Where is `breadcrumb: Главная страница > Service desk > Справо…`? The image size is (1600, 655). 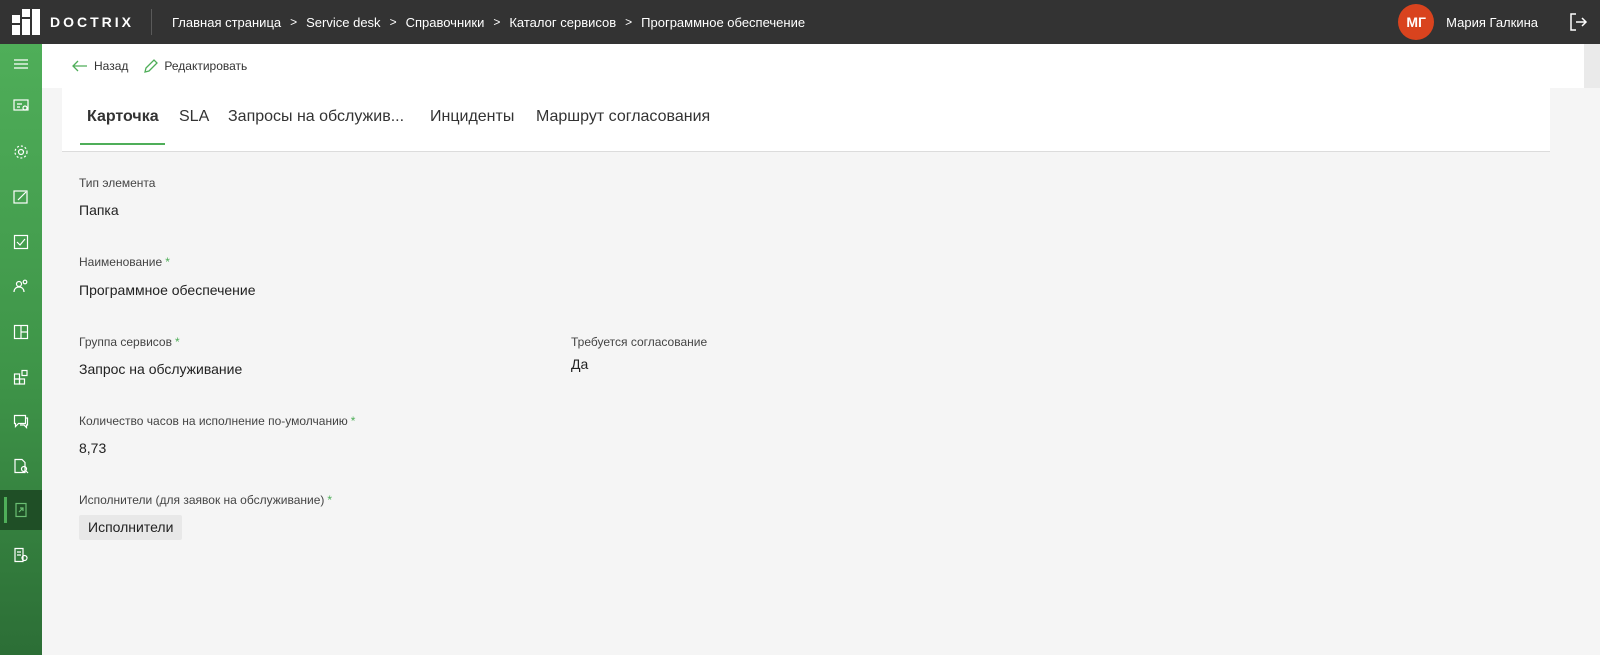
breadcrumb: Главная страница > Service desk > Справо… is located at coordinates (488, 22).